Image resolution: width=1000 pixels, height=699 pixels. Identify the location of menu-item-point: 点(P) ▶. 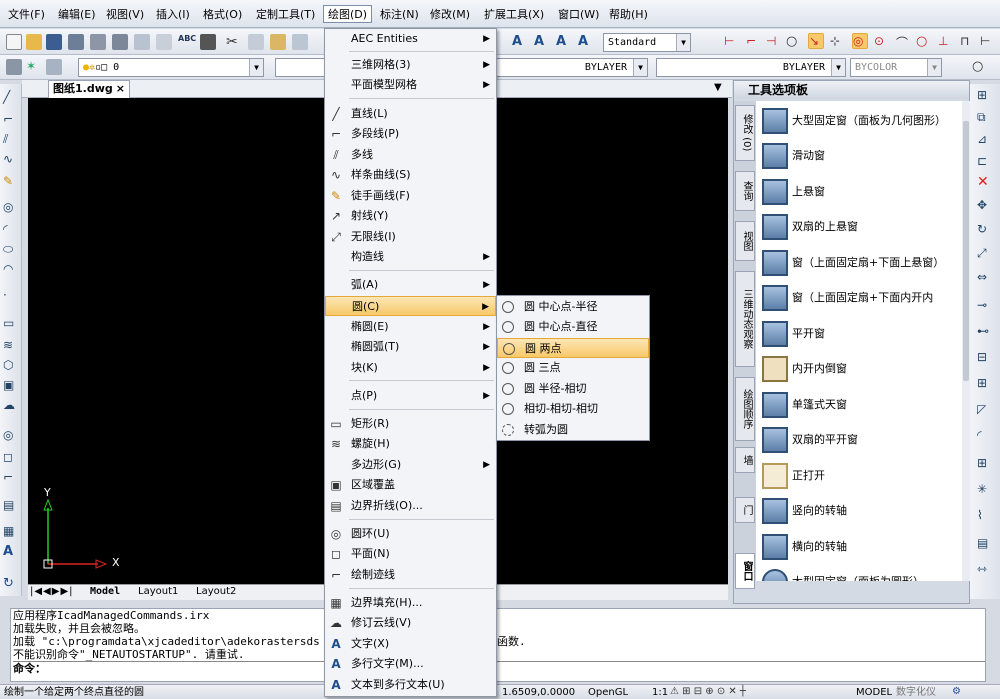
(410, 396).